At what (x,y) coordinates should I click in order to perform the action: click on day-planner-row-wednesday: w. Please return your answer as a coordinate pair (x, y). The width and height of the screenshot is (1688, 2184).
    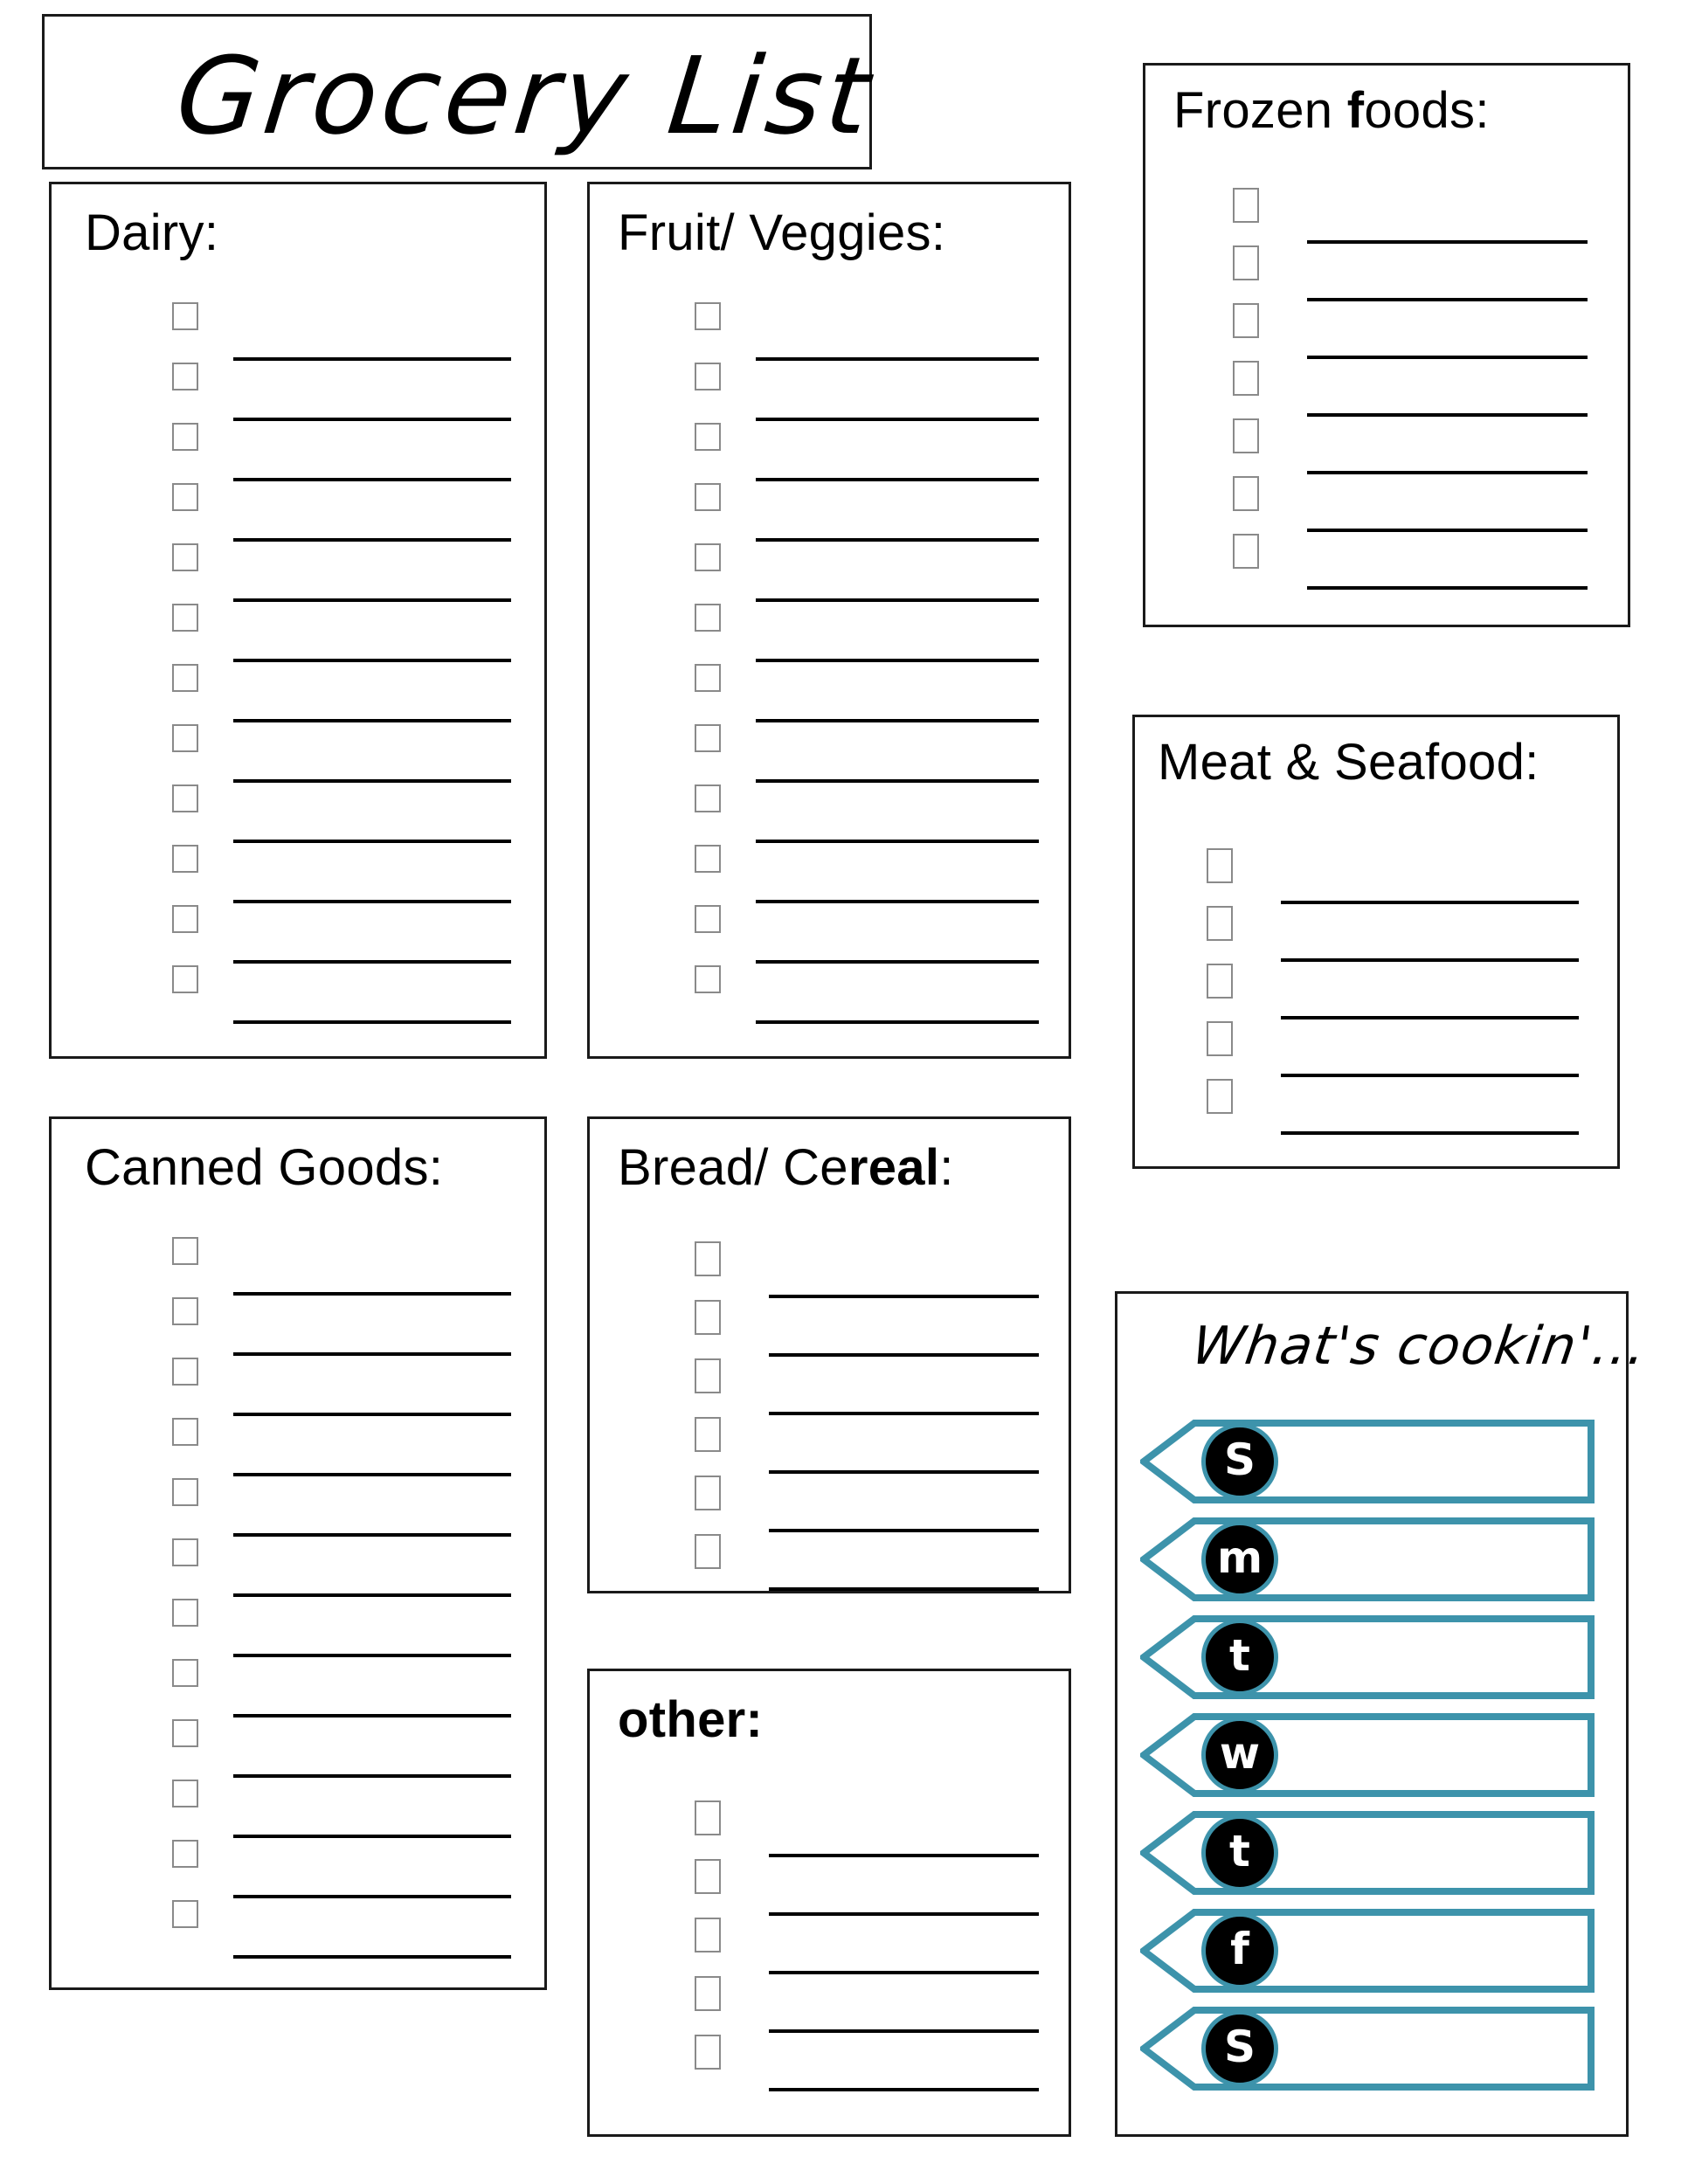
    Looking at the image, I should click on (1367, 1755).